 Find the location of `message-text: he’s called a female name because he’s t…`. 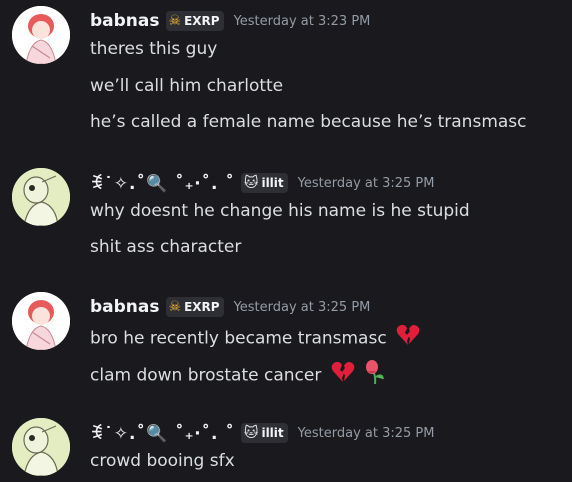

message-text: he’s called a female name because he’s t… is located at coordinates (308, 122).